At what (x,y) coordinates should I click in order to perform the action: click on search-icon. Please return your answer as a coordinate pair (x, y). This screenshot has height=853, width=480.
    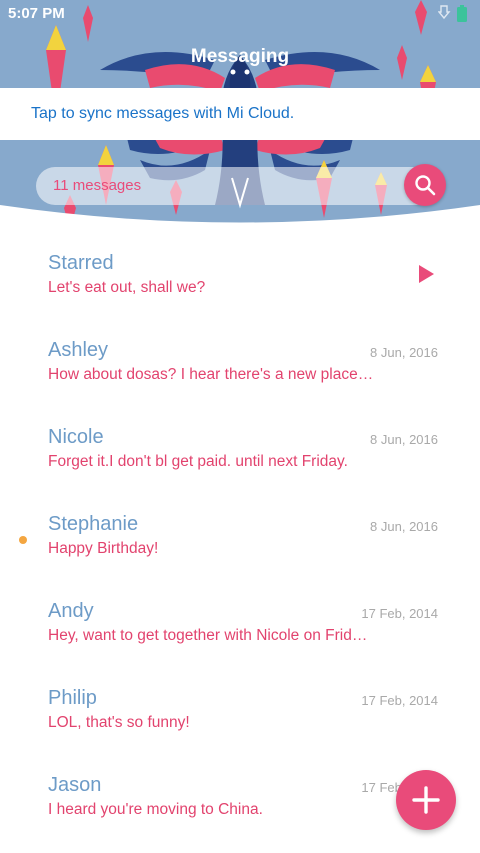
    Looking at the image, I should click on (425, 185).